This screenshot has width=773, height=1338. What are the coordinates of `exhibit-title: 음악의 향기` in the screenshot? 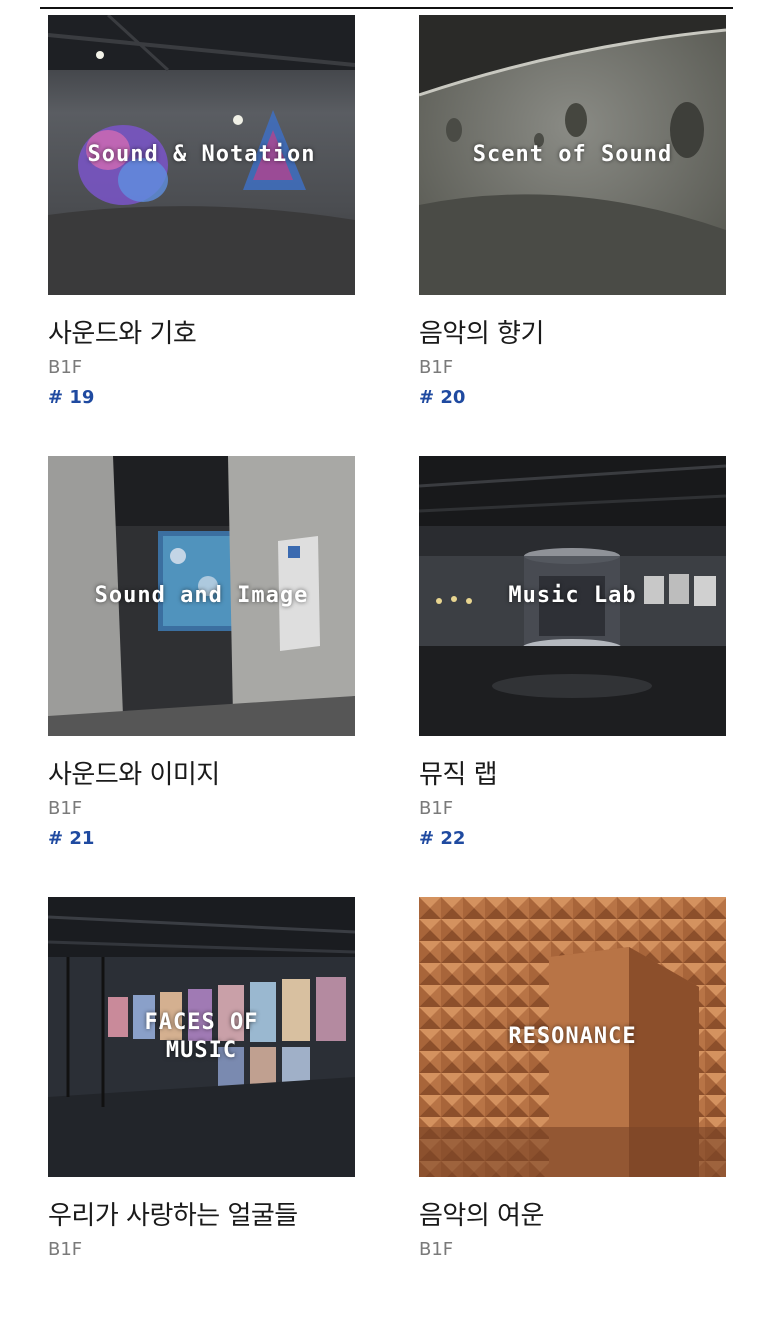 It's located at (572, 334).